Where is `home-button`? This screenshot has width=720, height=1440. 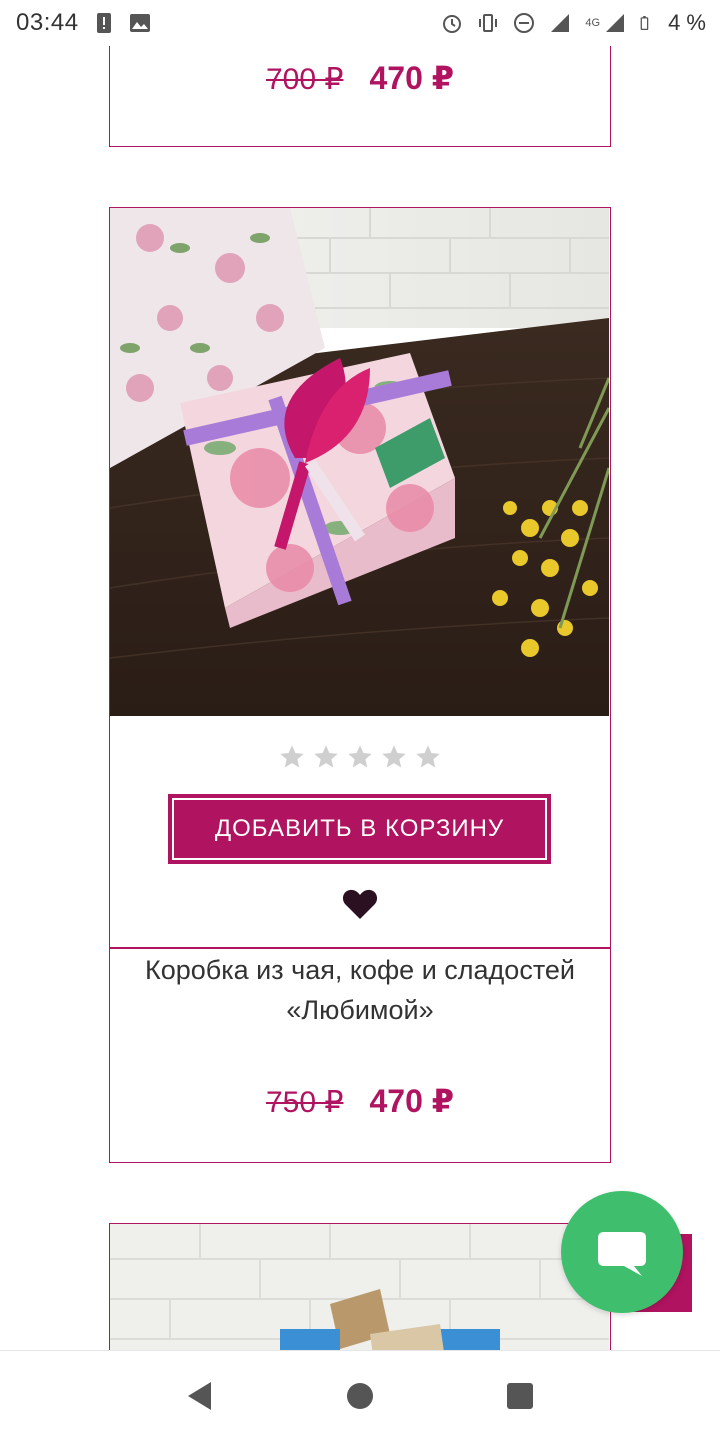 home-button is located at coordinates (360, 1396).